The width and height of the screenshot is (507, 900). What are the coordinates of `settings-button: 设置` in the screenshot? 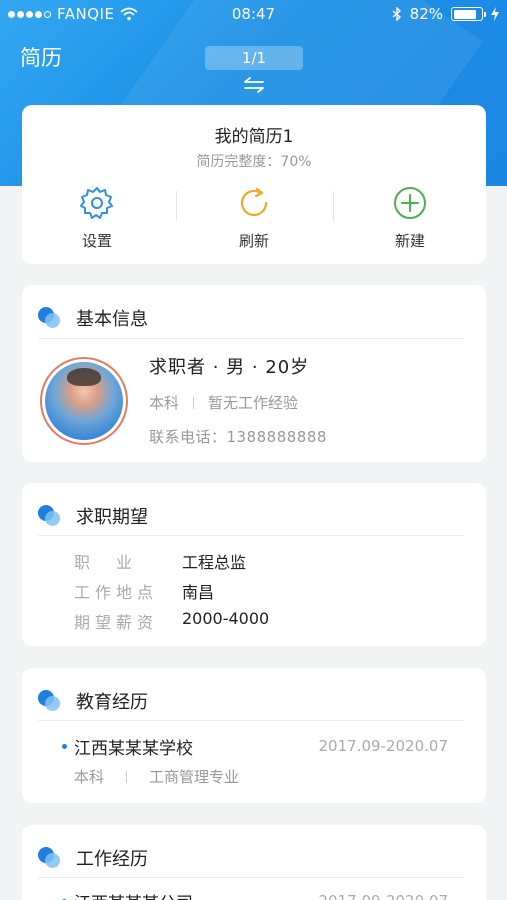 It's located at (97, 218).